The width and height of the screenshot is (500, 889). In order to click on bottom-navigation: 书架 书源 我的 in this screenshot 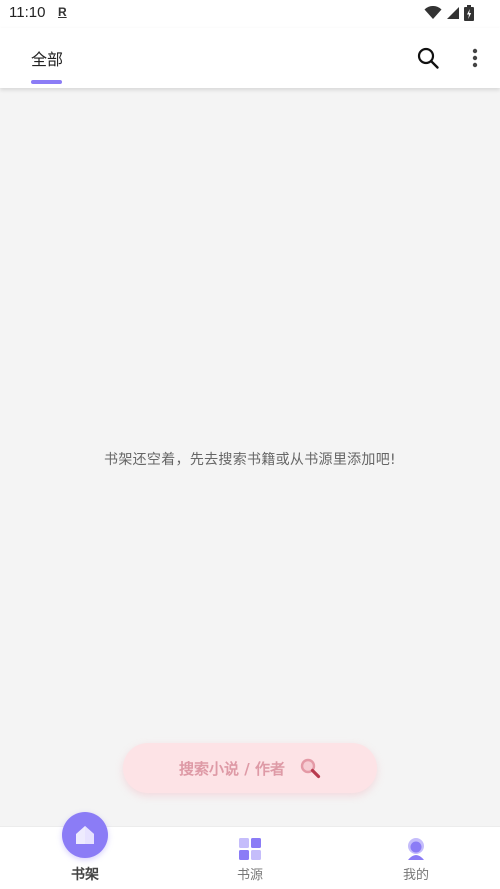, I will do `click(250, 850)`.